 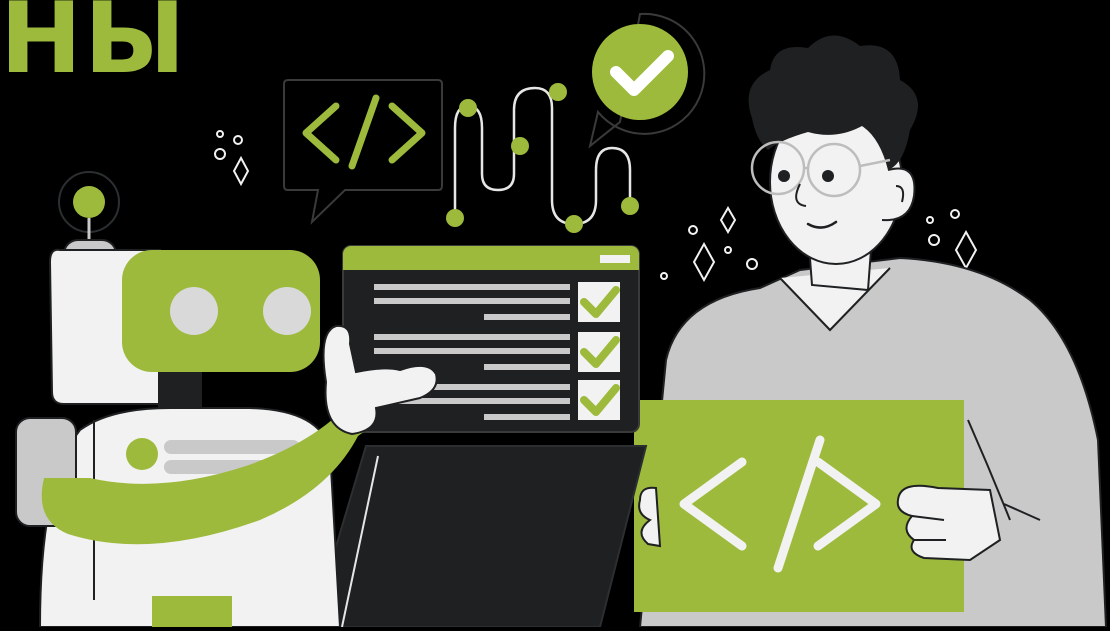 I want to click on page-title: НЫ, so click(x=94, y=48).